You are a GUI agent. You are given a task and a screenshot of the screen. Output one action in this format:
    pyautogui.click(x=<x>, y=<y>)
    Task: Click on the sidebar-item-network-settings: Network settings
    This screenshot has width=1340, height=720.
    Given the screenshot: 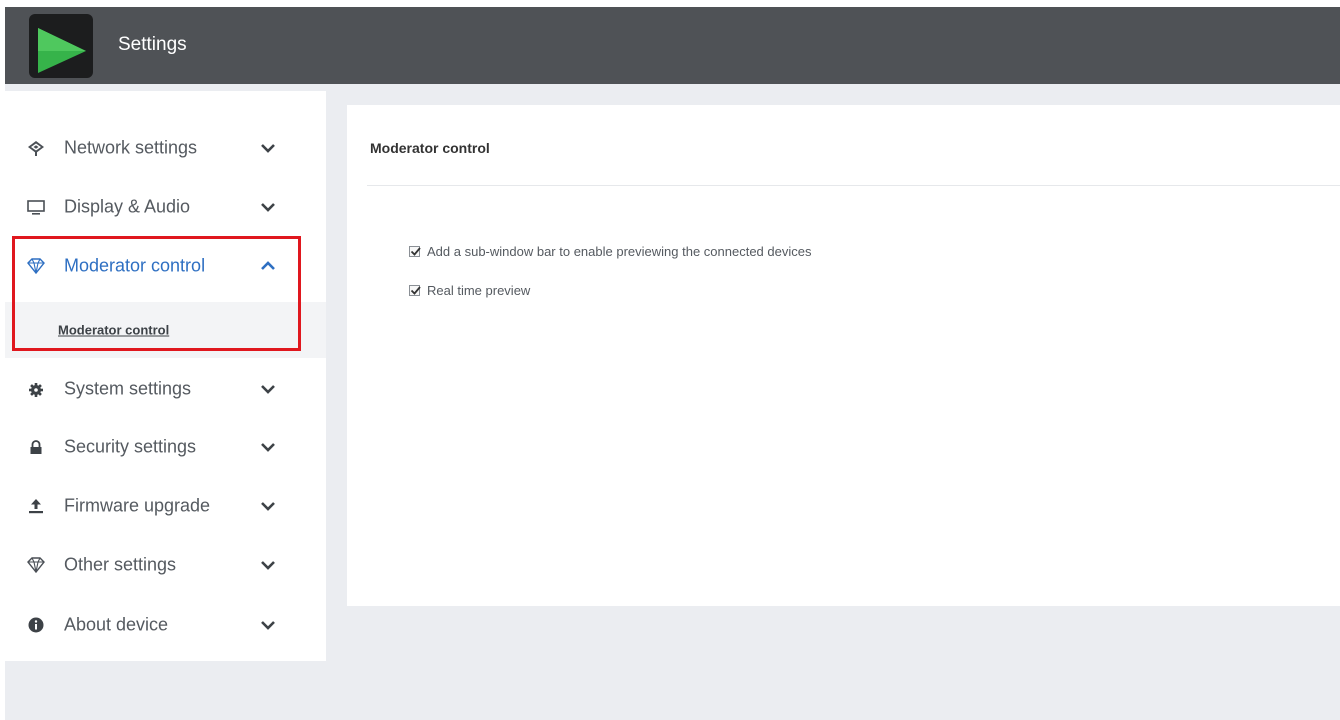 What is the action you would take?
    pyautogui.click(x=165, y=148)
    